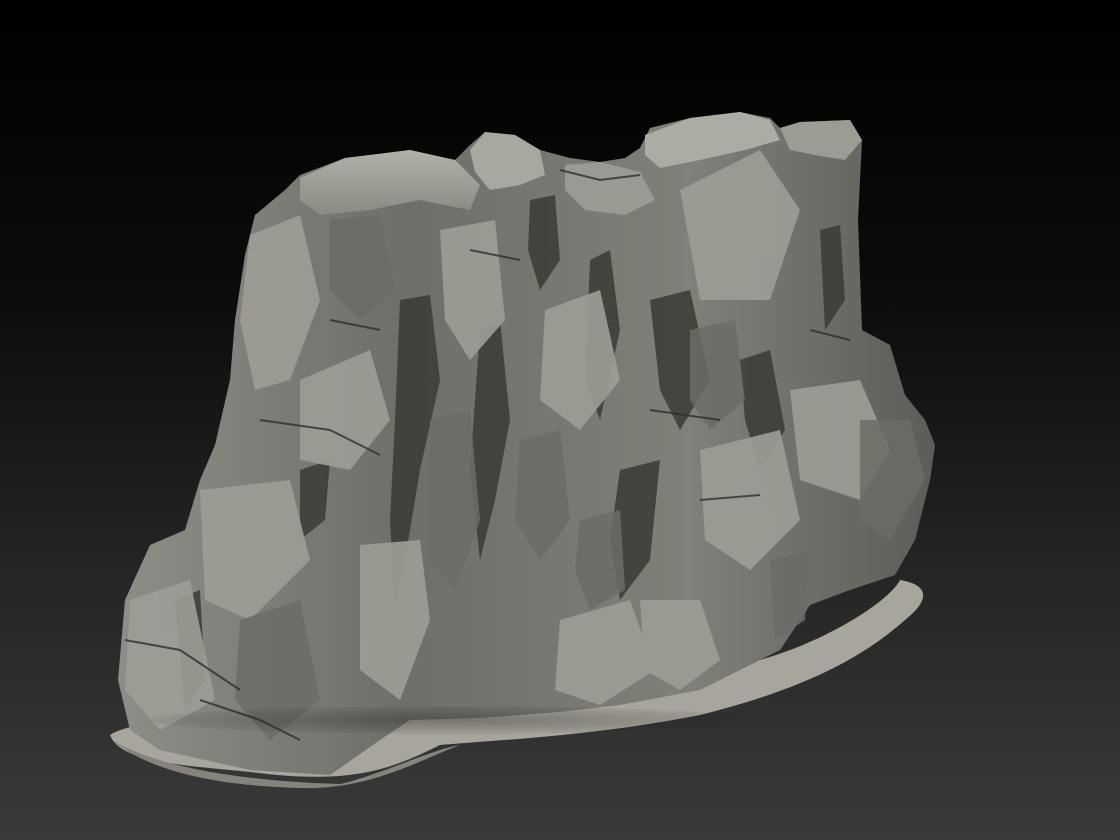 This screenshot has width=1120, height=840. What do you see at coordinates (390, 182) in the screenshot?
I see `rock-top-left` at bounding box center [390, 182].